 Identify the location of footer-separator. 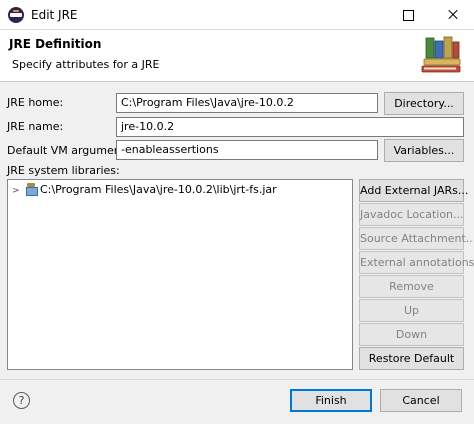
(237, 379).